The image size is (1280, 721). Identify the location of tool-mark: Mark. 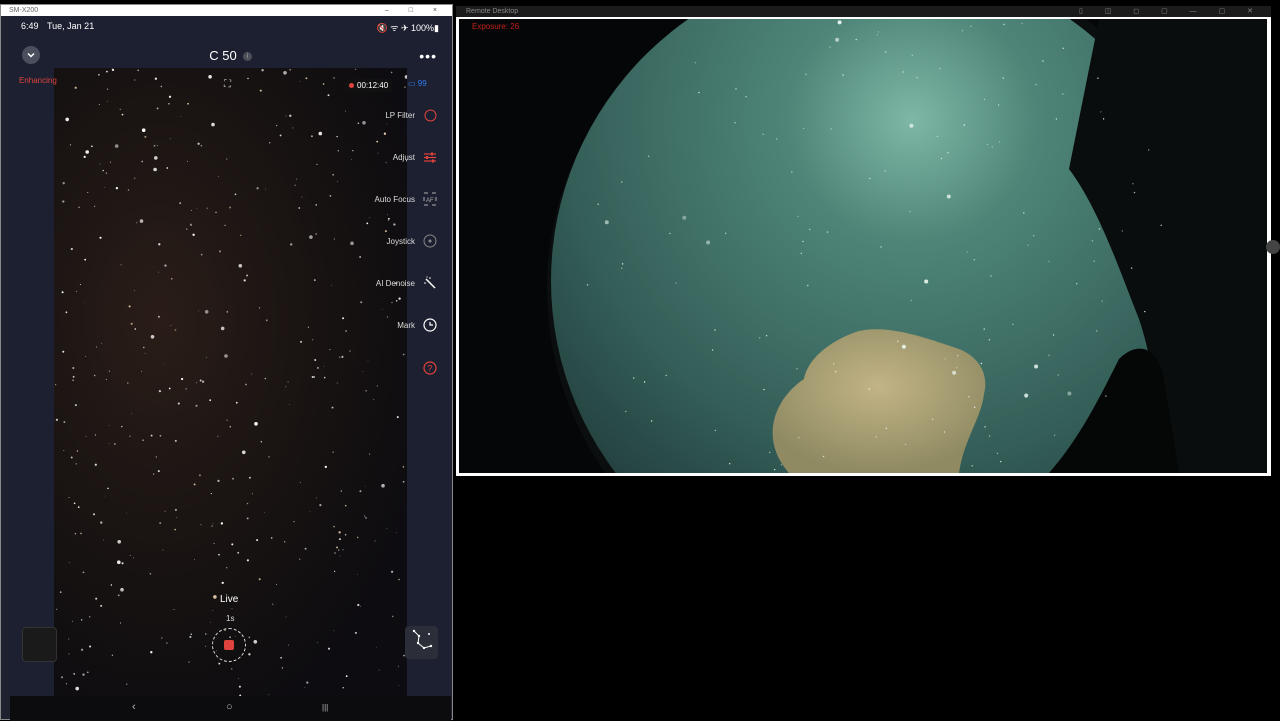
(417, 325).